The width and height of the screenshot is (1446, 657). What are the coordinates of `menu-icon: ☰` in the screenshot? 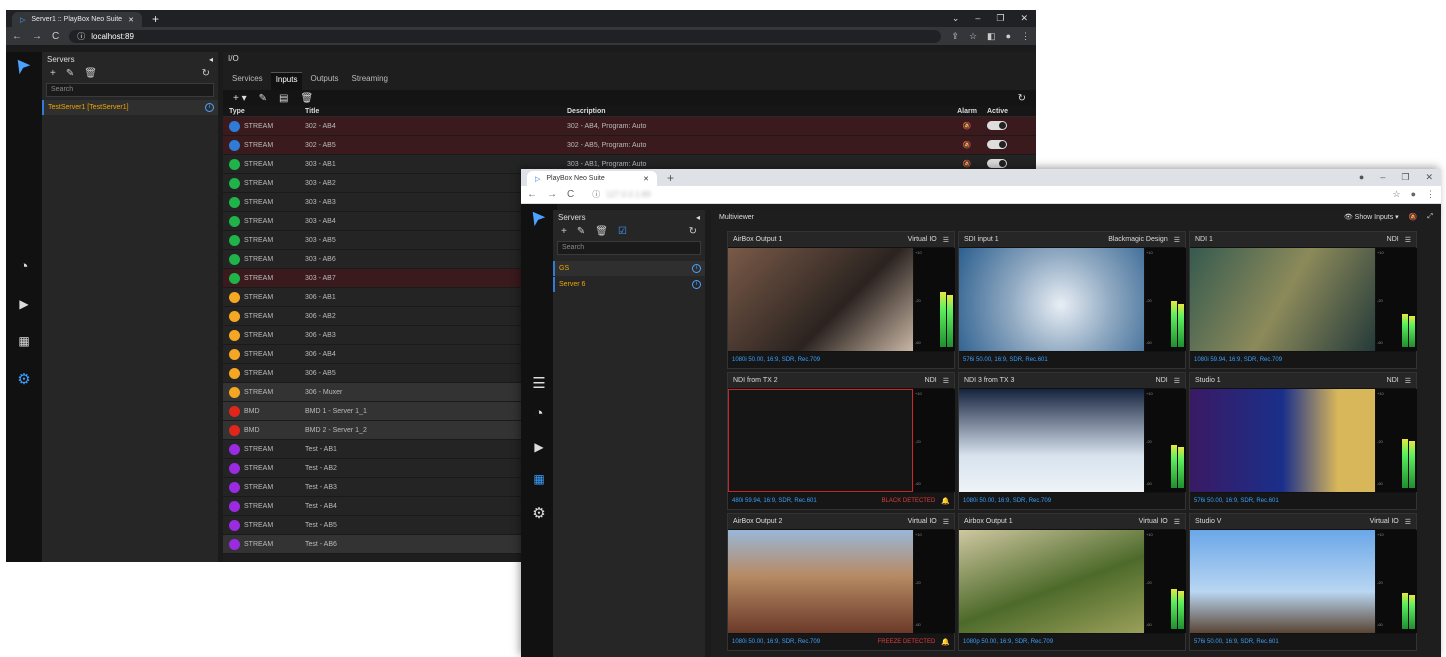 It's located at (539, 383).